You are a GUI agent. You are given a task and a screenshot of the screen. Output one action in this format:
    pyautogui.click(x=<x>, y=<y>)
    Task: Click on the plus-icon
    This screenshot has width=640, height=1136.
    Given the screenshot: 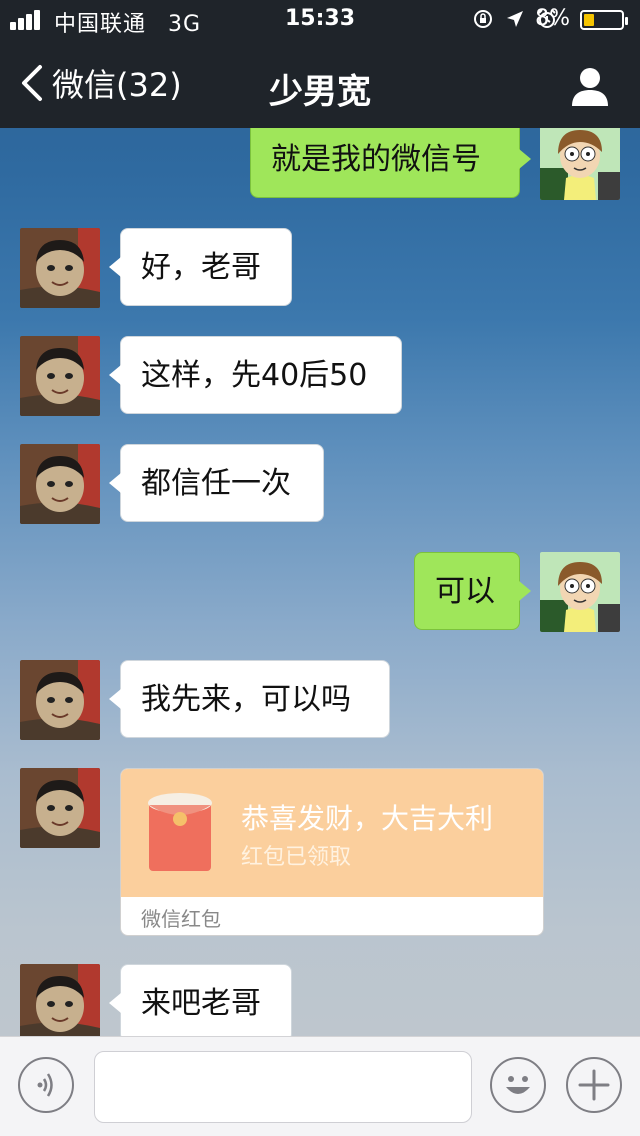 What is the action you would take?
    pyautogui.click(x=594, y=1085)
    